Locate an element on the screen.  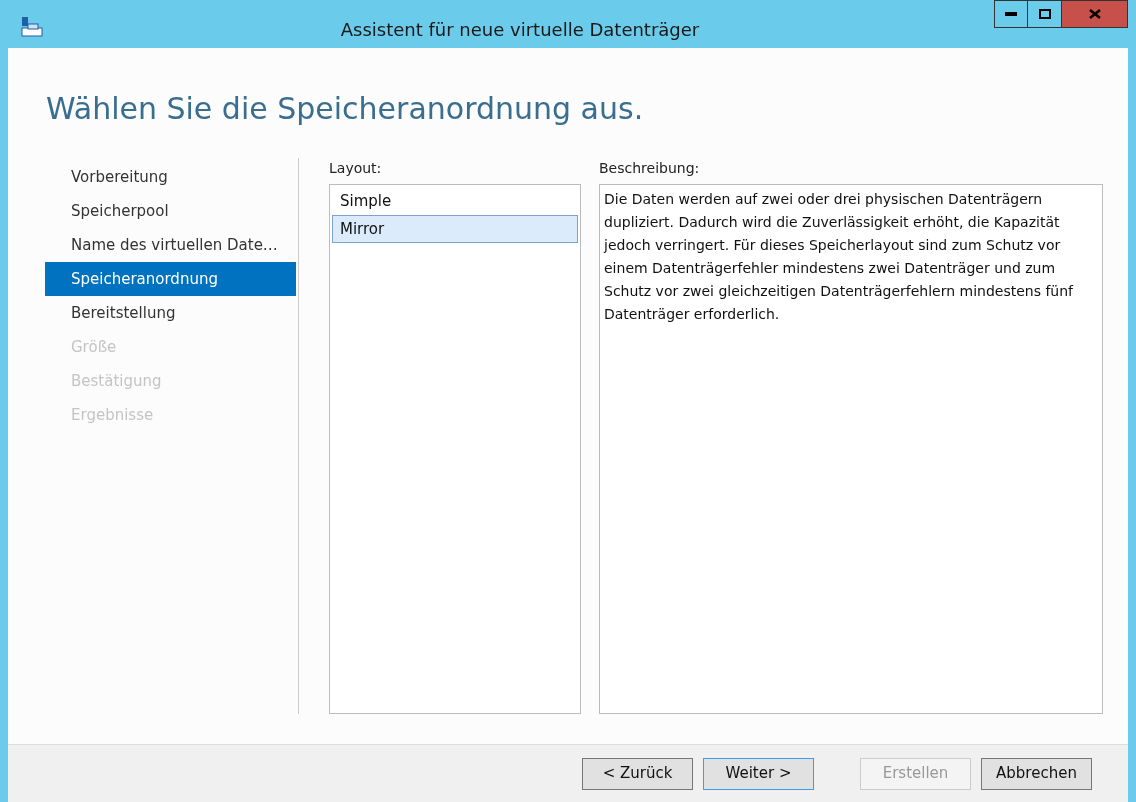
maximize-button is located at coordinates (1045, 14).